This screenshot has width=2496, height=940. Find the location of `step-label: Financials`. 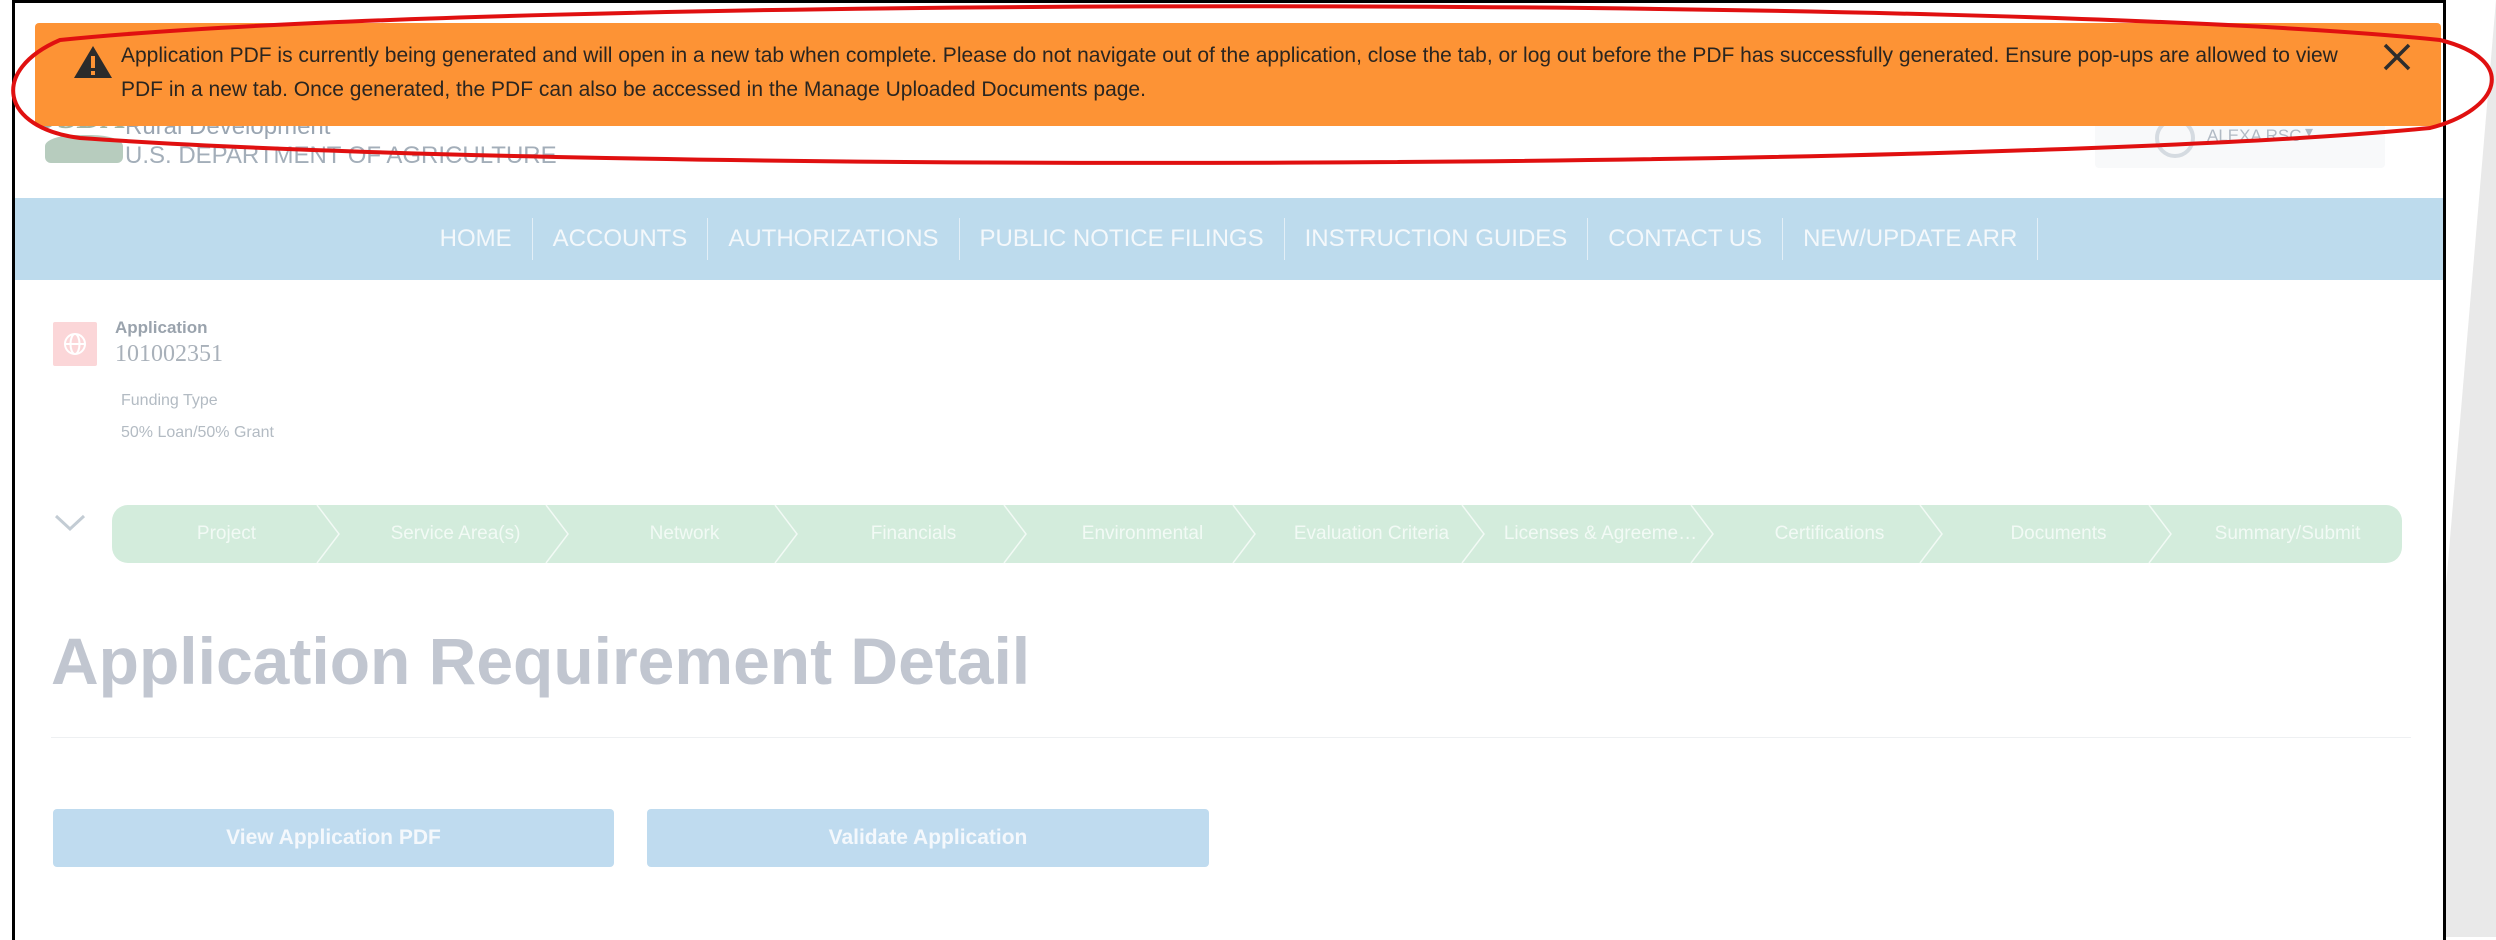

step-label: Financials is located at coordinates (913, 533).